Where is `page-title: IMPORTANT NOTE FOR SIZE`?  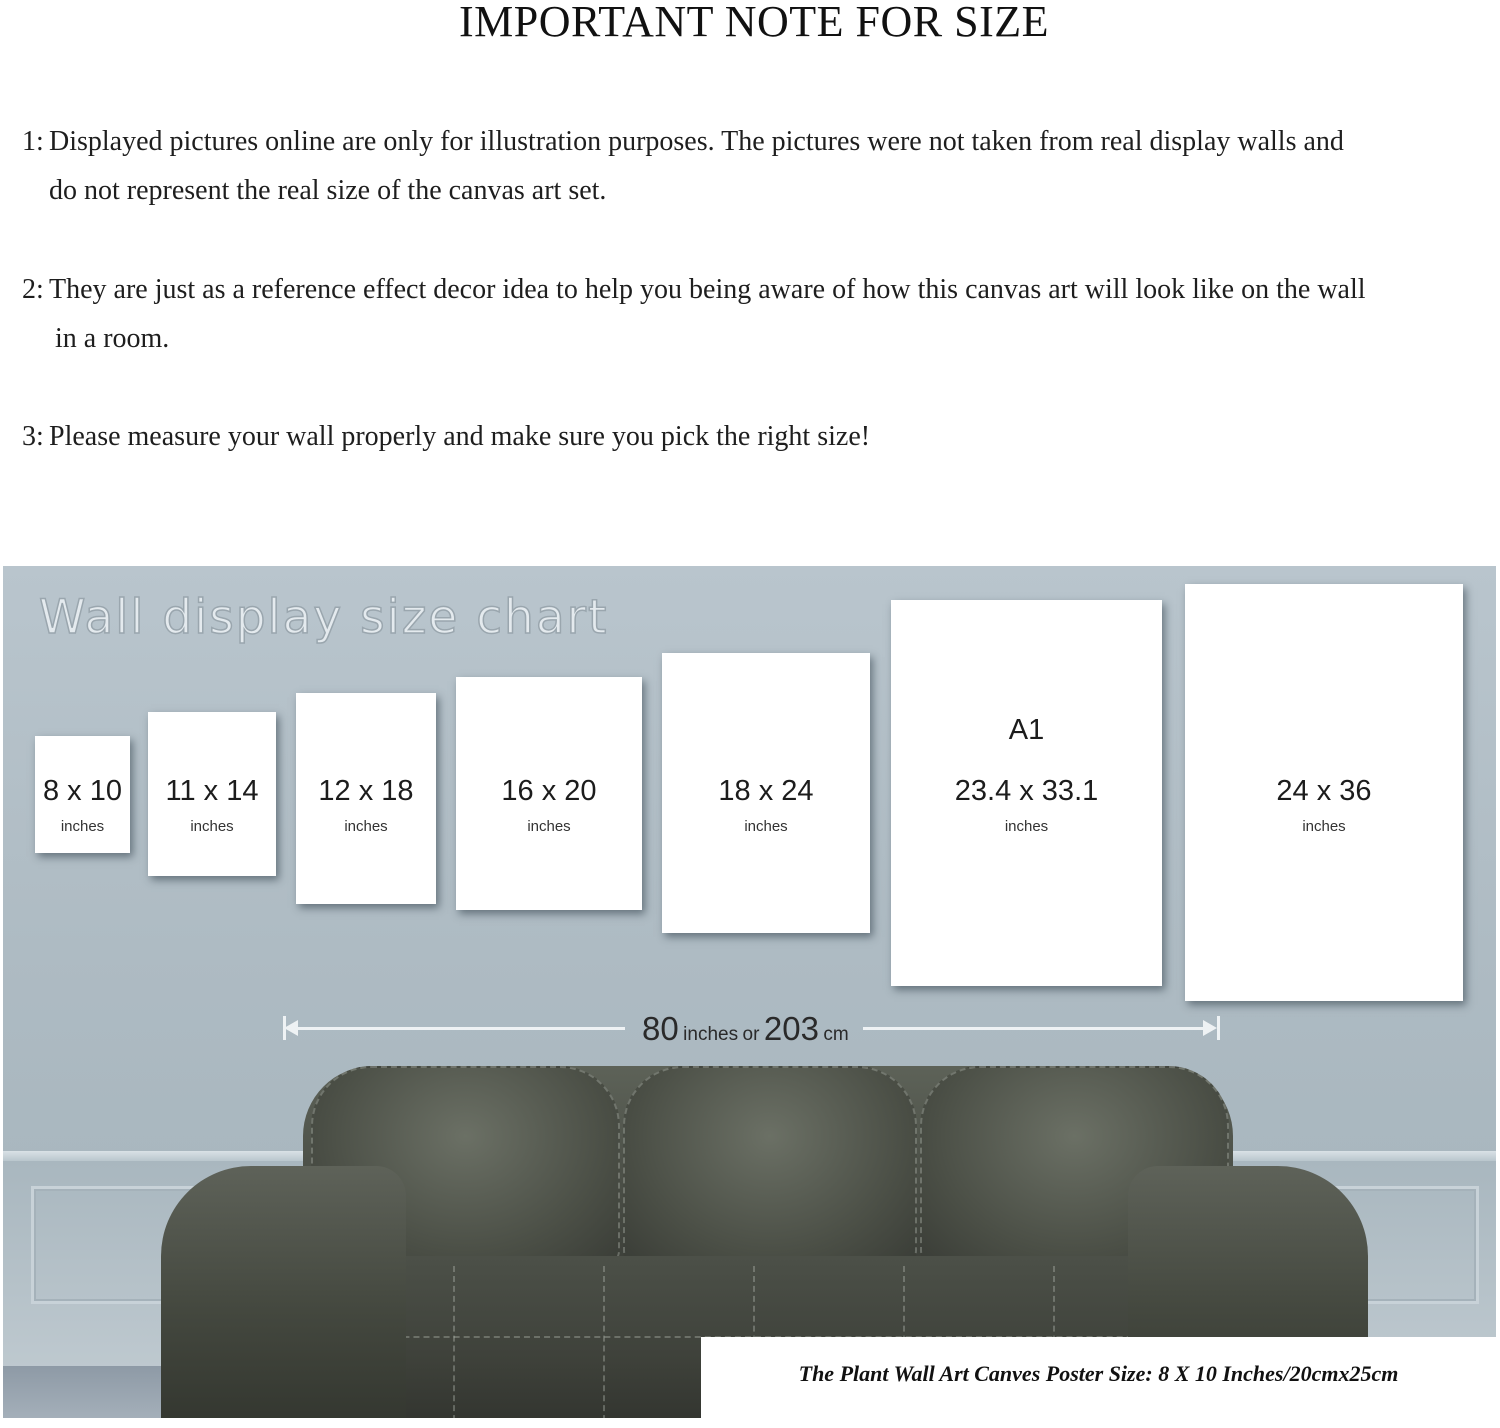
page-title: IMPORTANT NOTE FOR SIZE is located at coordinates (754, 23).